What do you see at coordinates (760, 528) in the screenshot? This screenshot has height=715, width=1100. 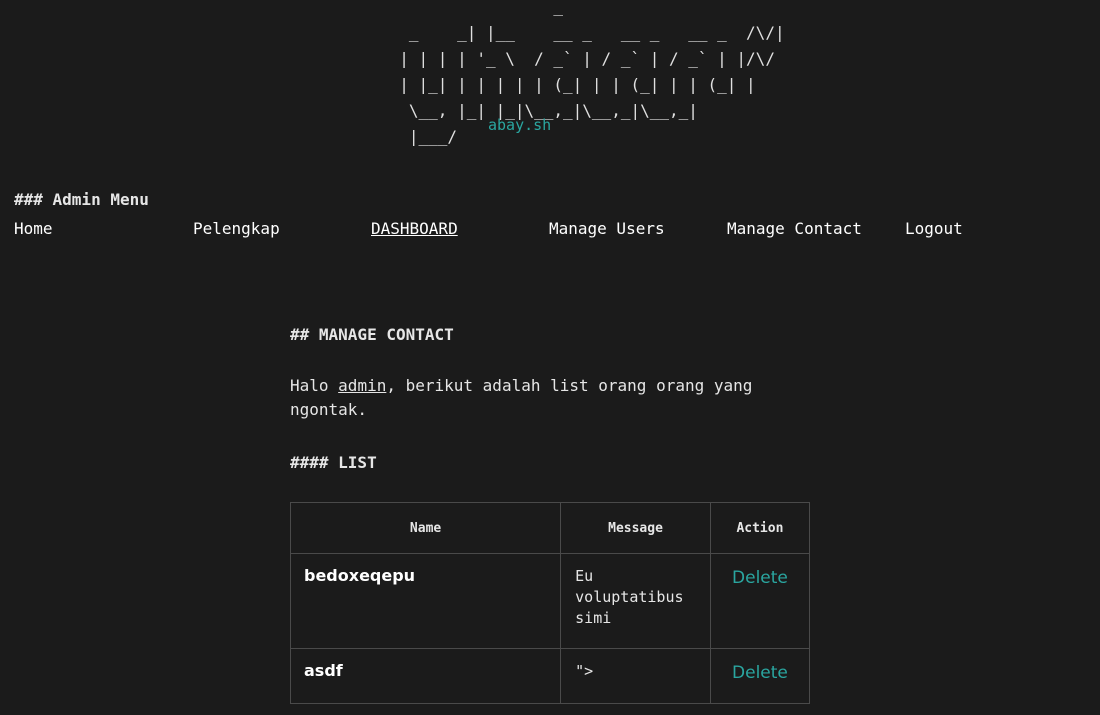 I see `column-header-action: Action` at bounding box center [760, 528].